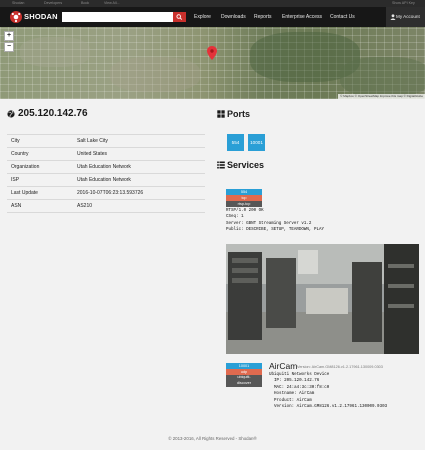  Describe the element at coordinates (40, 206) in the screenshot. I see `detail-key: ASN` at that location.